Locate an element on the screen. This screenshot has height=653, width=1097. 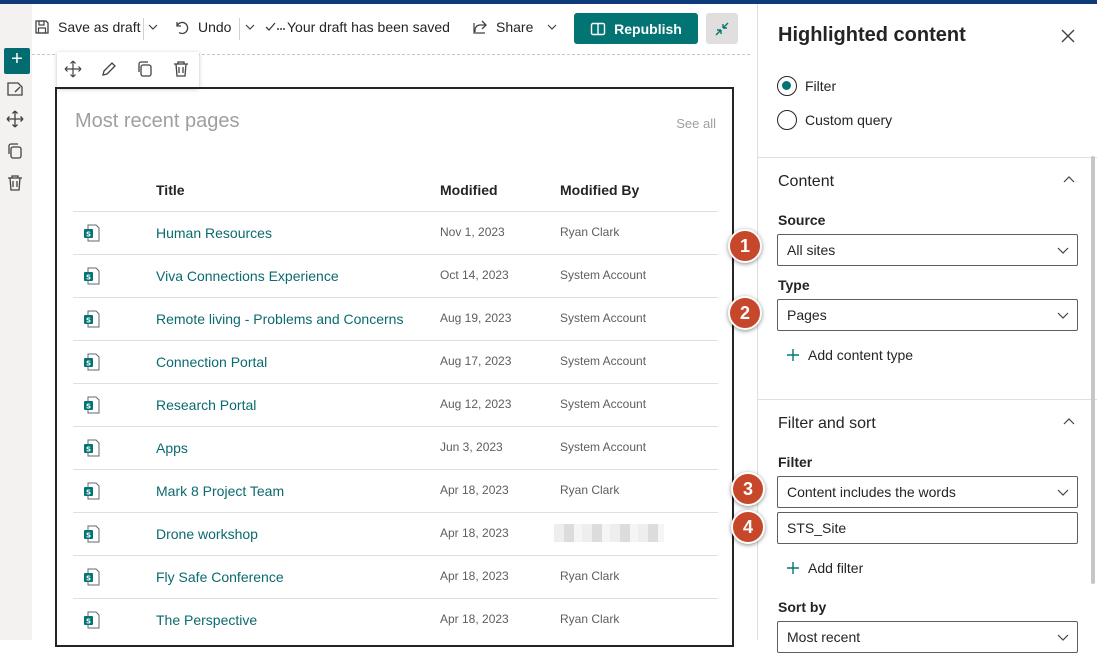
source-dropdown: All sites is located at coordinates (927, 250).